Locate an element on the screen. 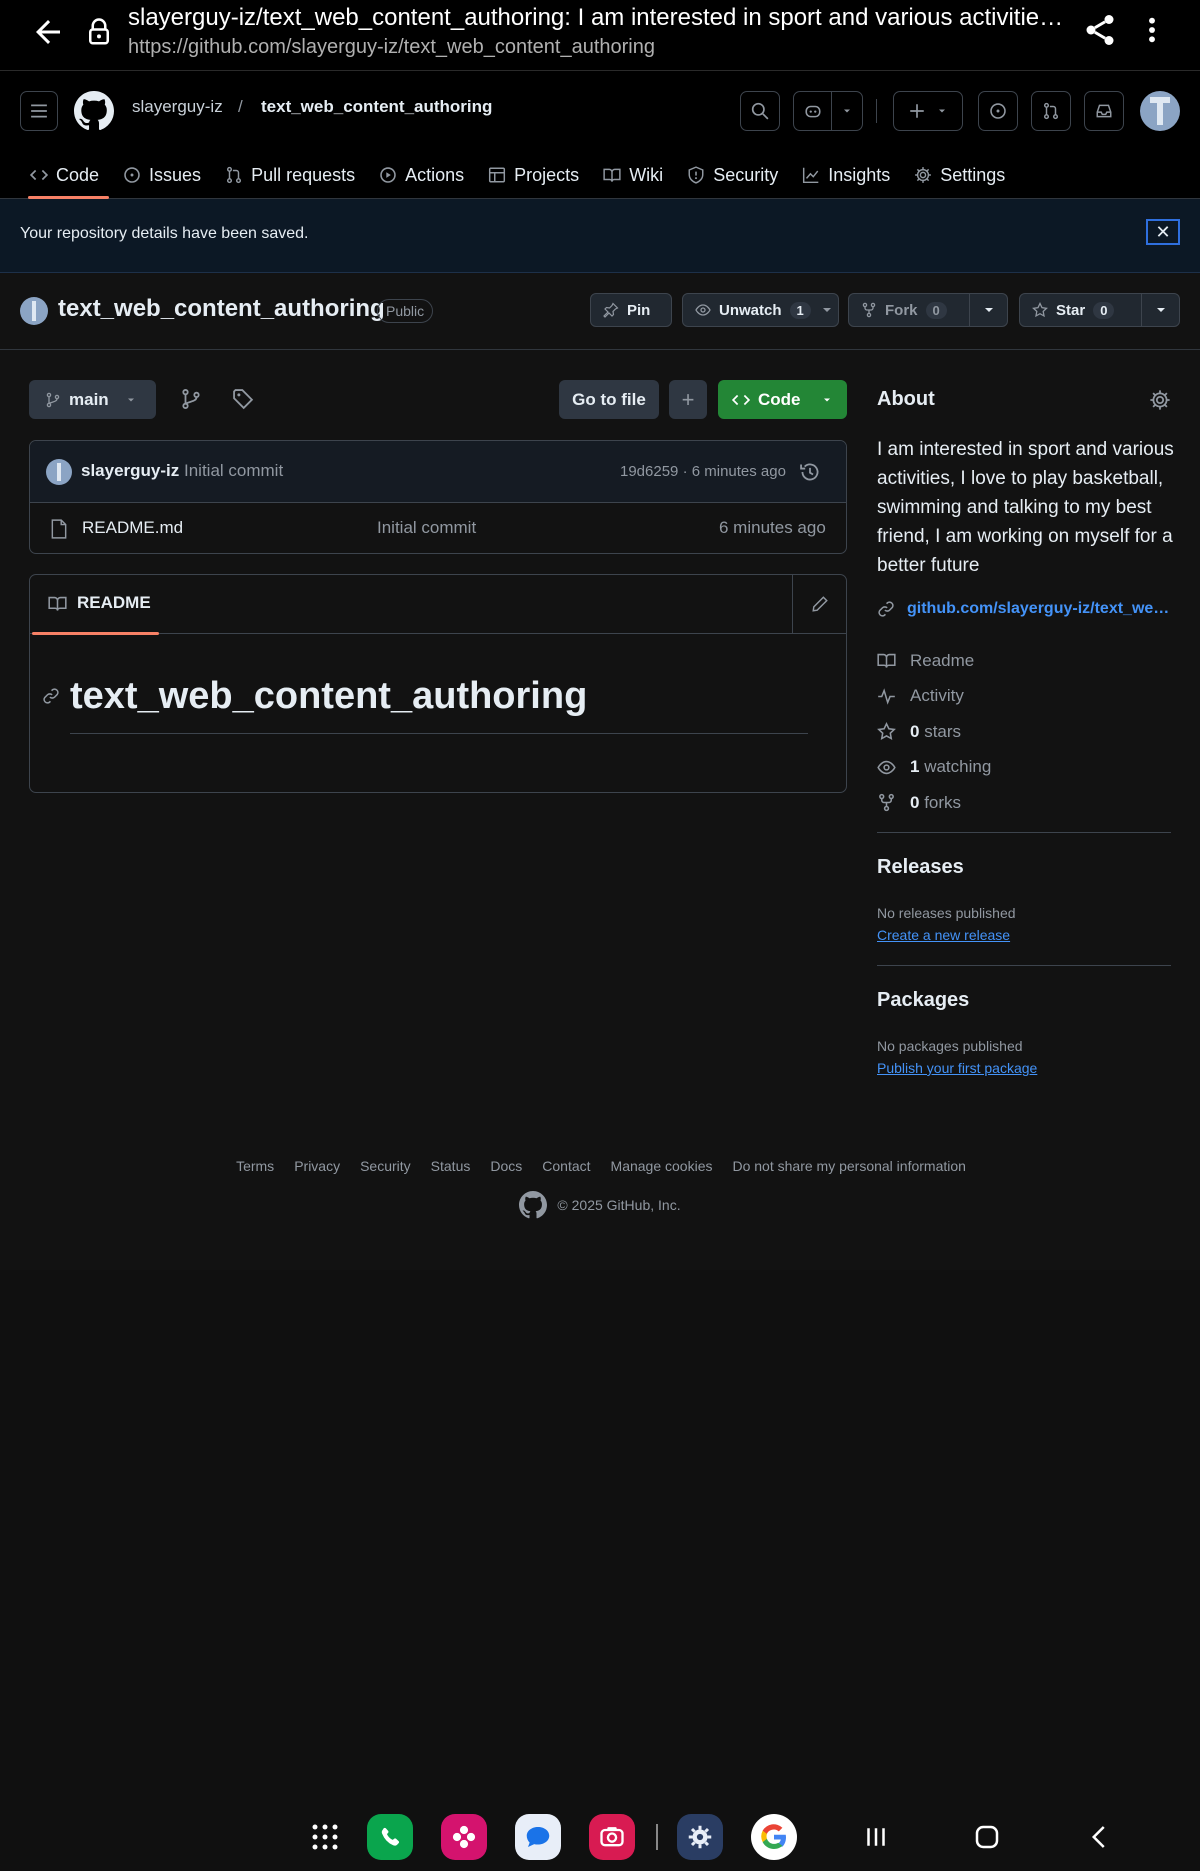 This screenshot has width=1200, height=1871. star-icon is located at coordinates (1040, 310).